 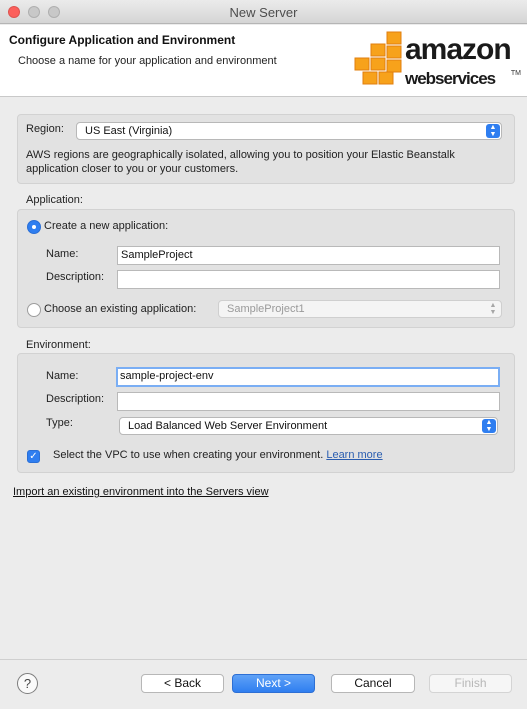 What do you see at coordinates (34, 310) in the screenshot?
I see `choose-existing-application-radio` at bounding box center [34, 310].